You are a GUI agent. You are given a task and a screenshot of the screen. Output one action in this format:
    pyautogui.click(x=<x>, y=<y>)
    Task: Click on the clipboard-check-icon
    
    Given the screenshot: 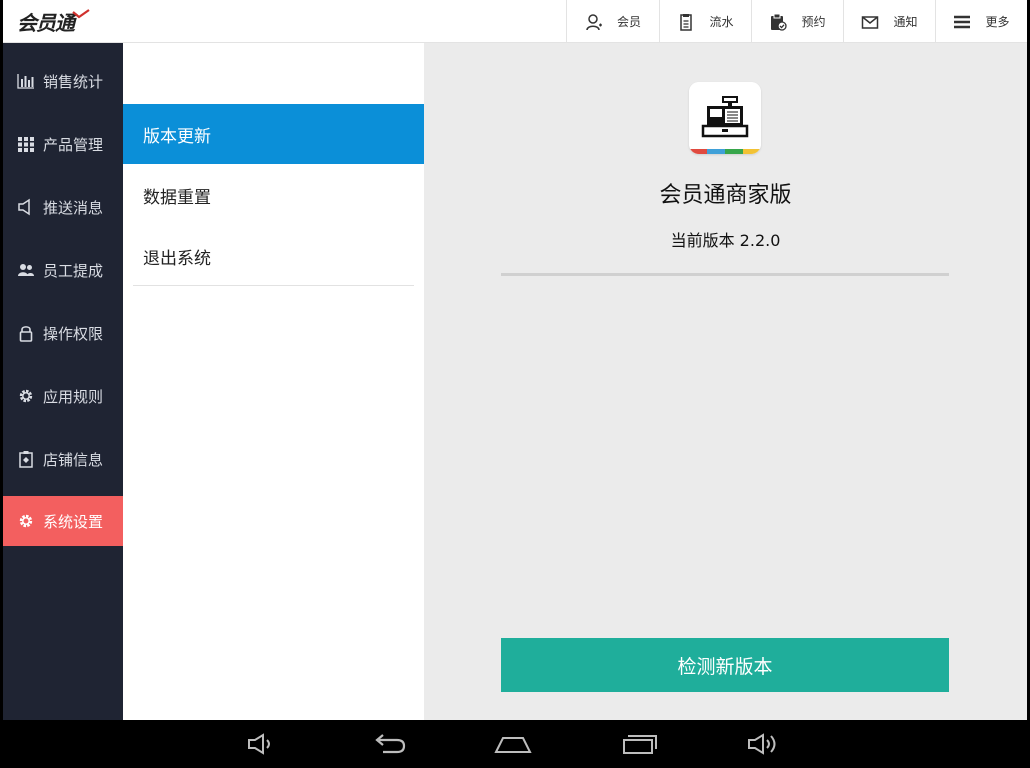 What is the action you would take?
    pyautogui.click(x=779, y=22)
    